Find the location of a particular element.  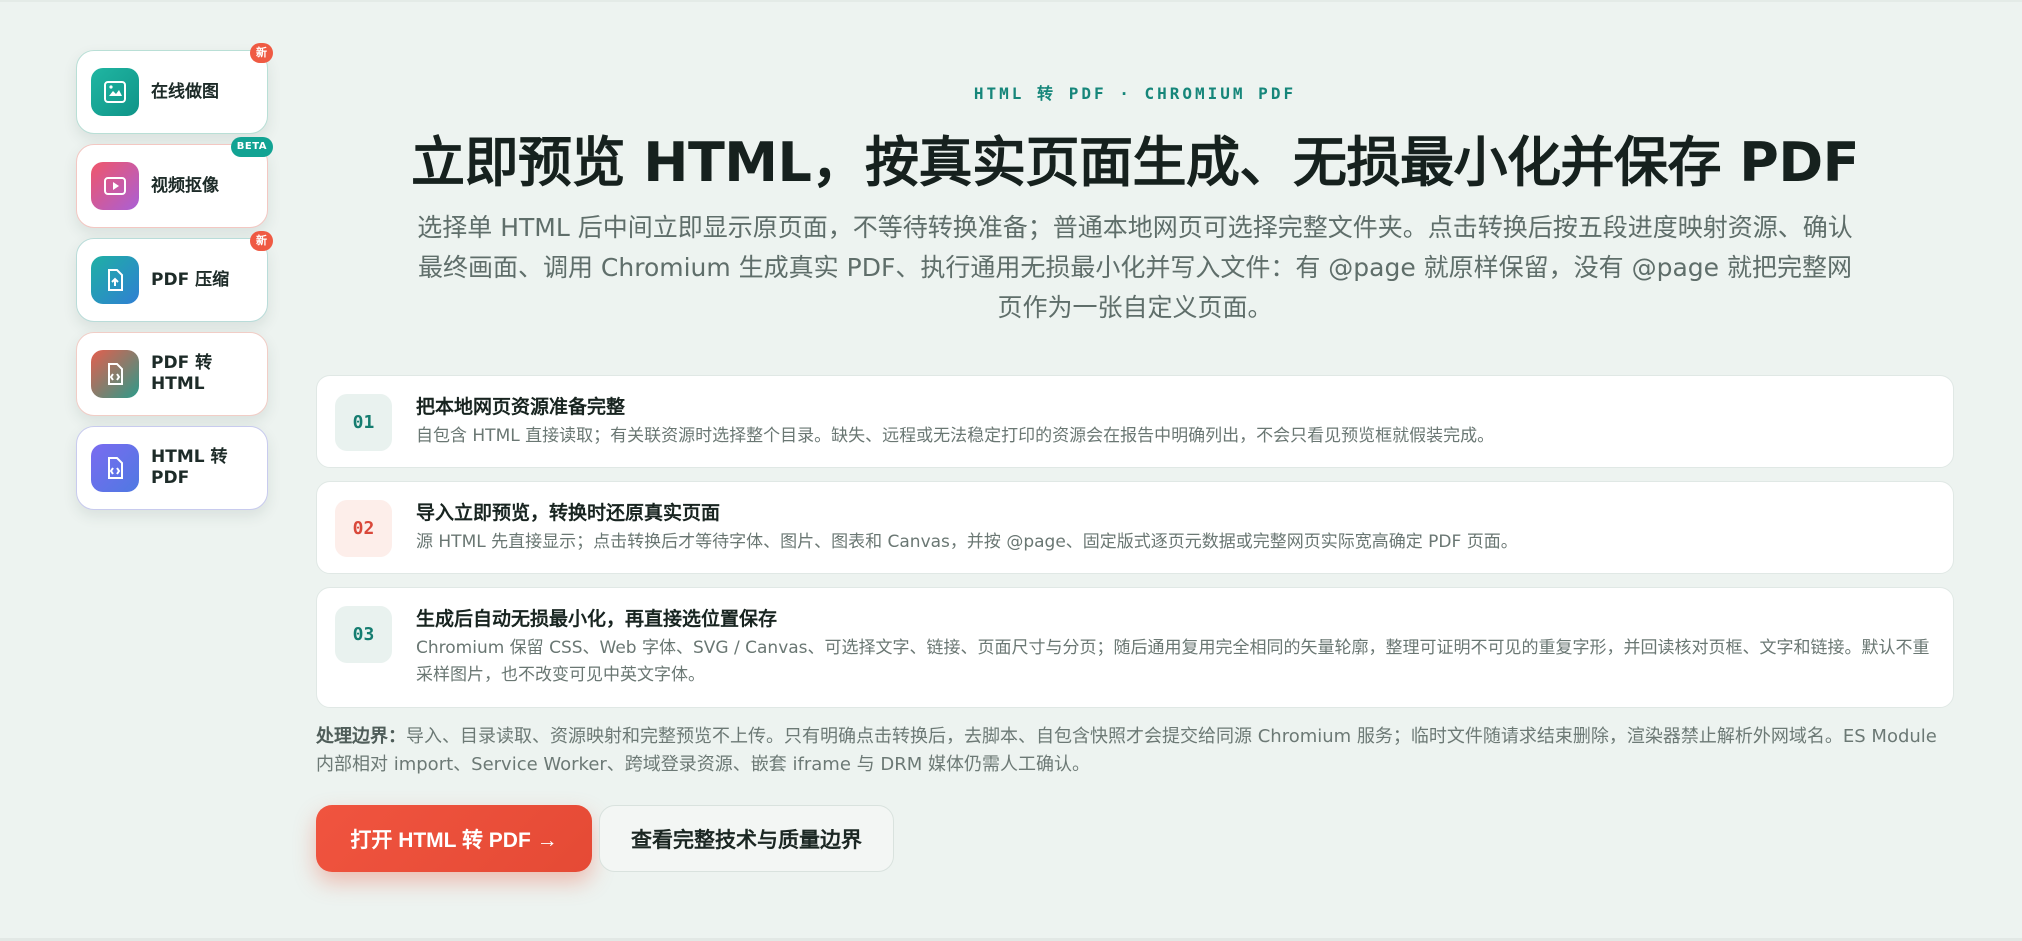

sidebar-item-html-to-pdf: HTML 转 PDF is located at coordinates (172, 468).